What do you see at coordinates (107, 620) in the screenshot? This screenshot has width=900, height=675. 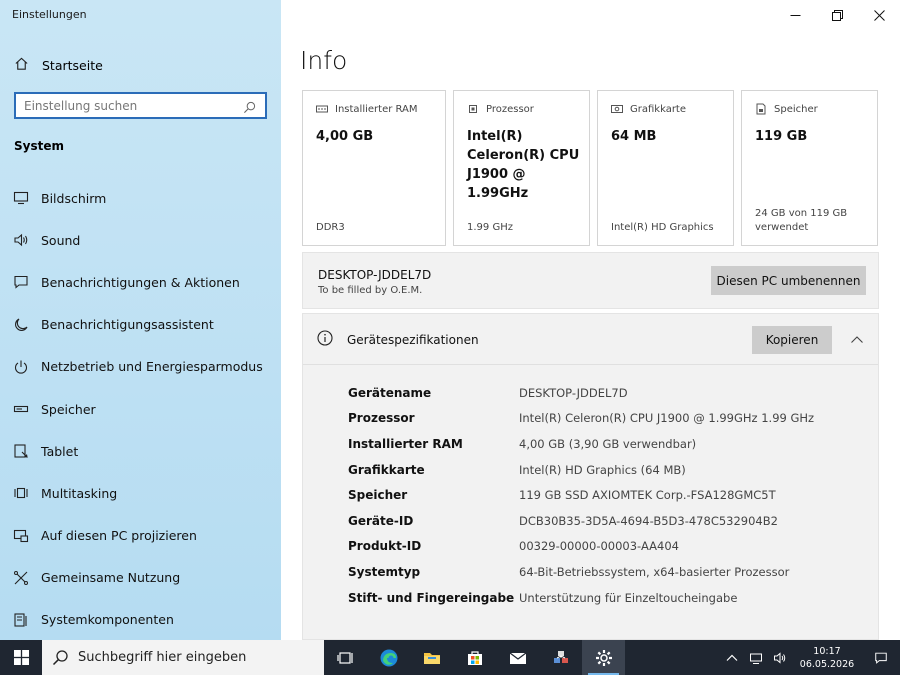 I see `sidebar-item-label: Systemkomponenten` at bounding box center [107, 620].